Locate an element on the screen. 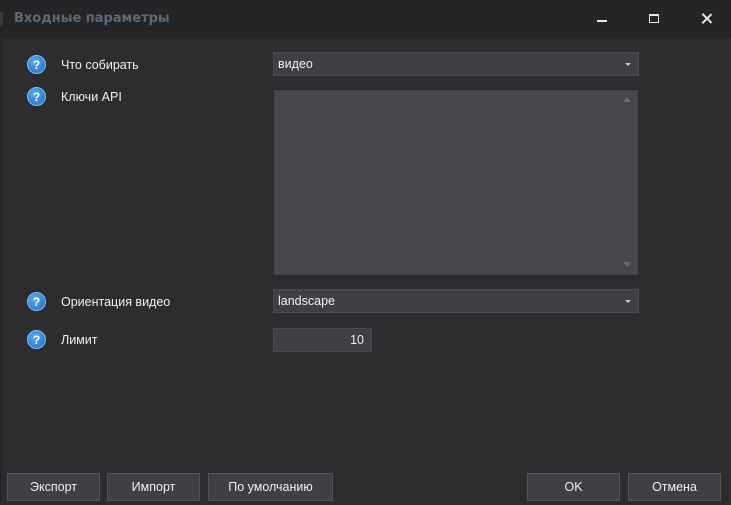 The image size is (731, 505). close-button is located at coordinates (706, 18).